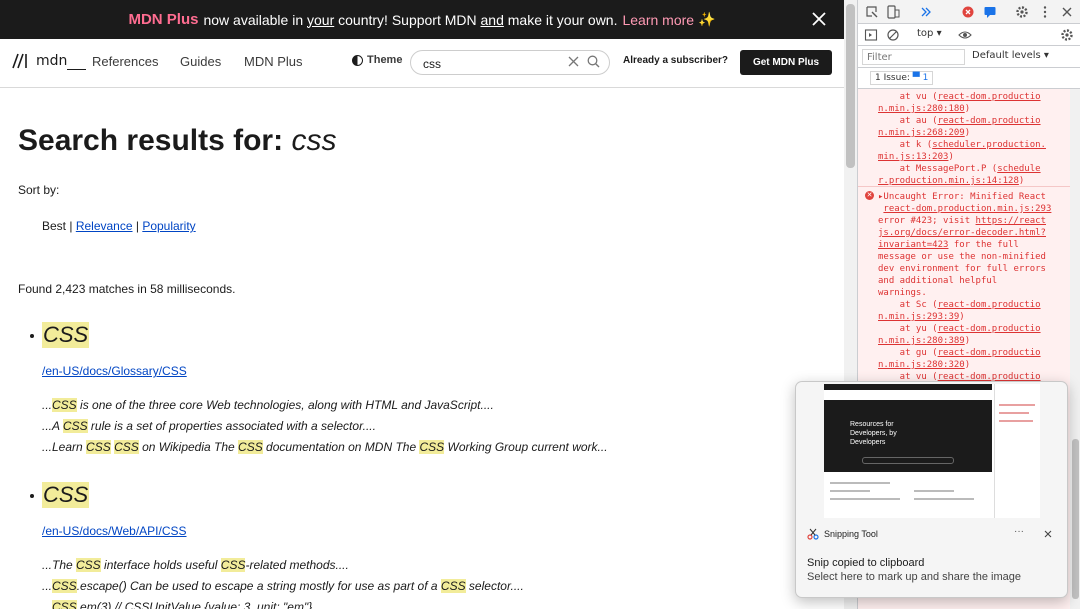 The height and width of the screenshot is (609, 1080). What do you see at coordinates (1010, 55) in the screenshot?
I see `log-levels-dropdown: Default levels ▾` at bounding box center [1010, 55].